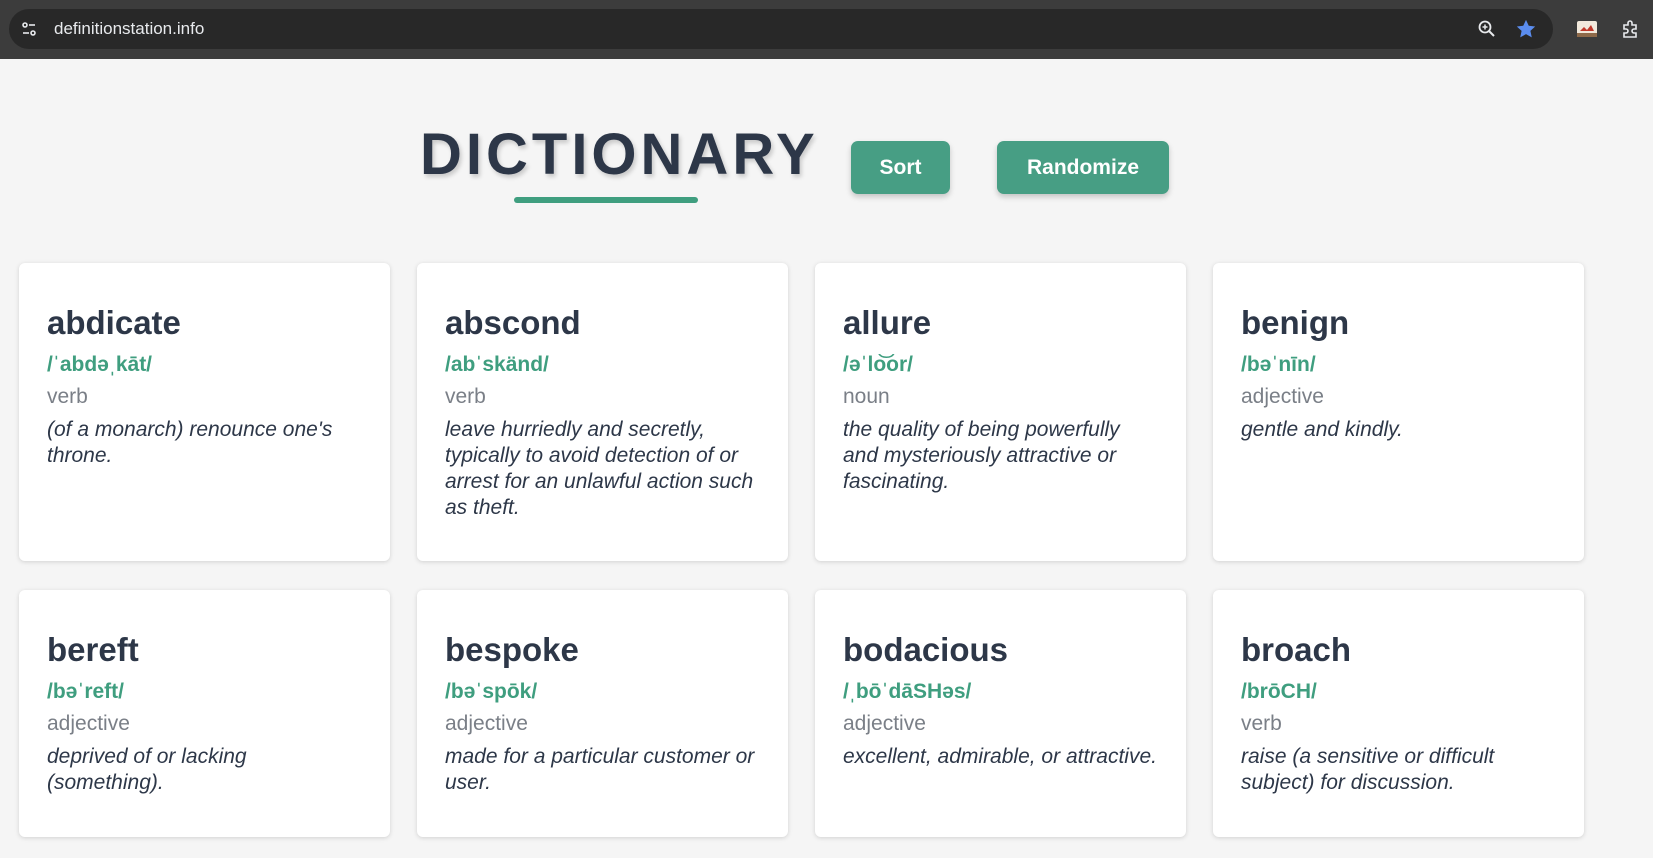  I want to click on address-bar: definitionstation.info, so click(781, 29).